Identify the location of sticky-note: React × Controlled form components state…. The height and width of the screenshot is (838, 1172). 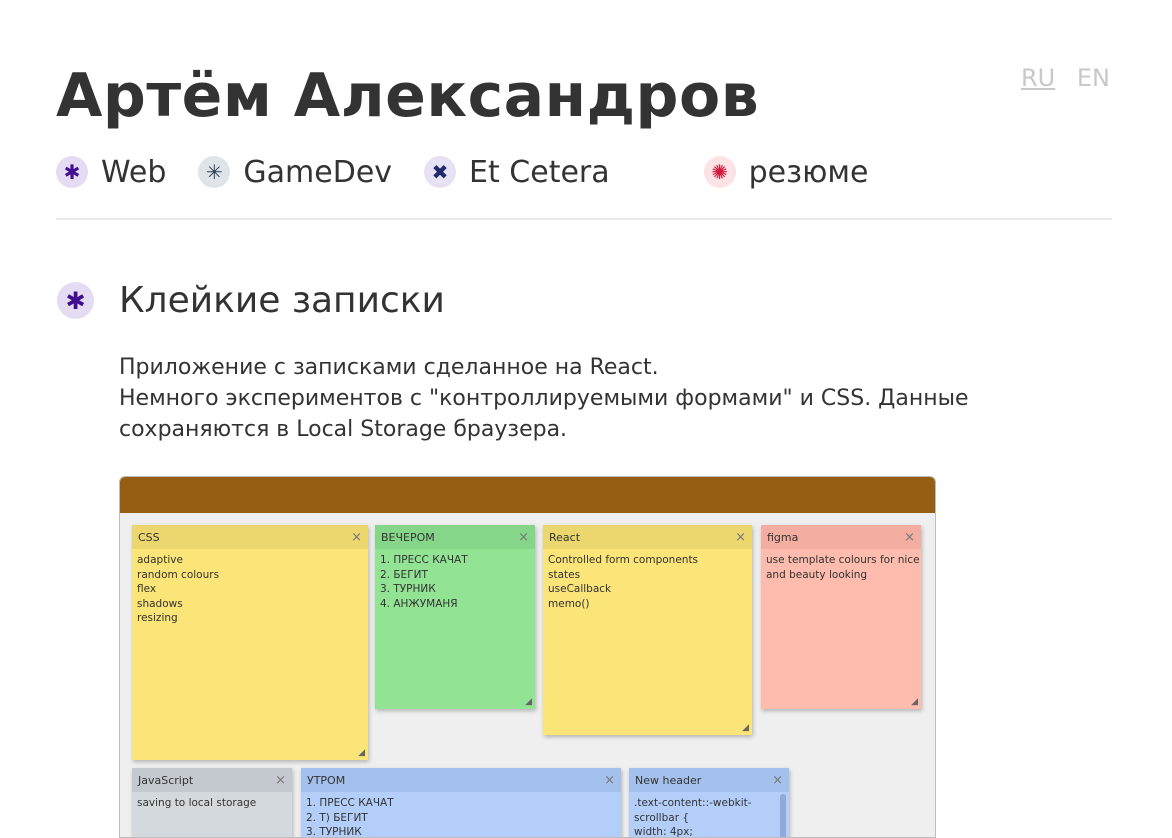
(647, 630).